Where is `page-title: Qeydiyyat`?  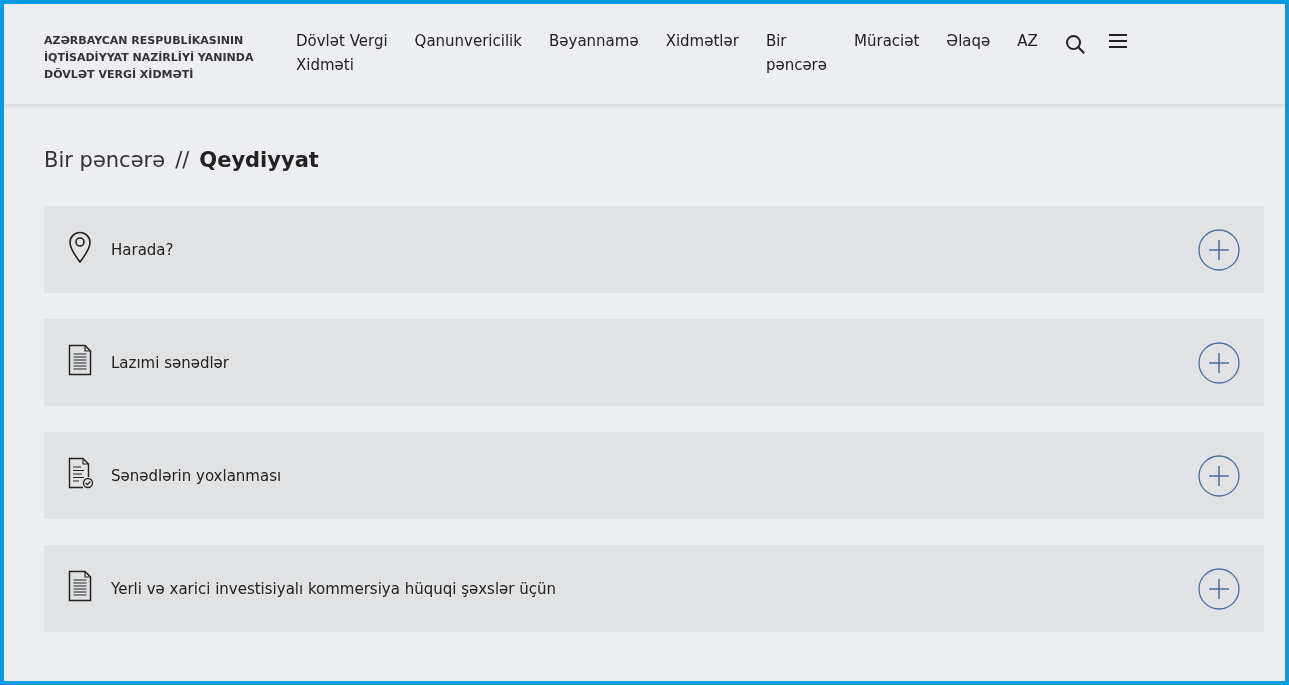
page-title: Qeydiyyat is located at coordinates (259, 160).